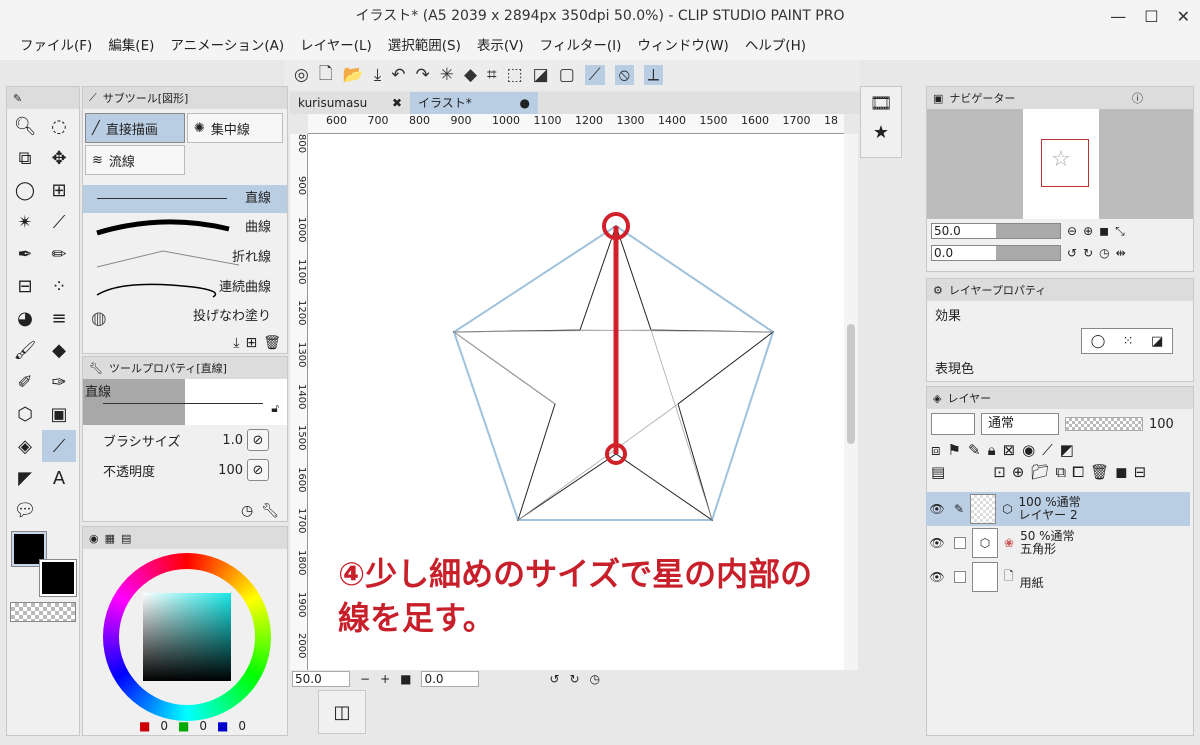 The height and width of the screenshot is (745, 1200). I want to click on apply-mask-icon: ⊟, so click(1140, 472).